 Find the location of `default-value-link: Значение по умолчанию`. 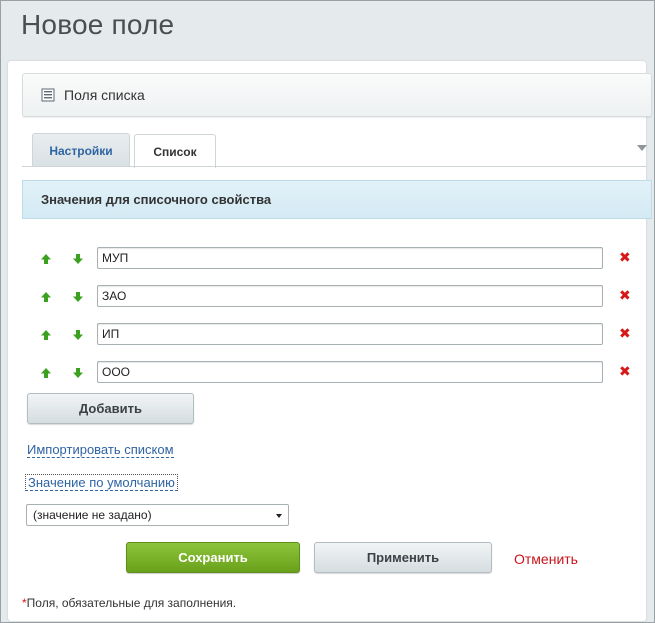

default-value-link: Значение по умолчанию is located at coordinates (101, 482).